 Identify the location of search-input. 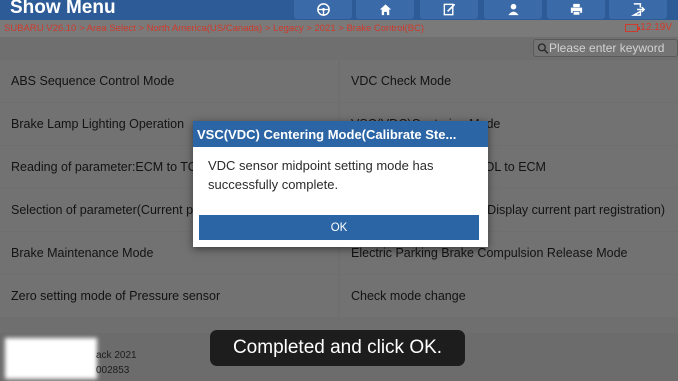
(613, 48).